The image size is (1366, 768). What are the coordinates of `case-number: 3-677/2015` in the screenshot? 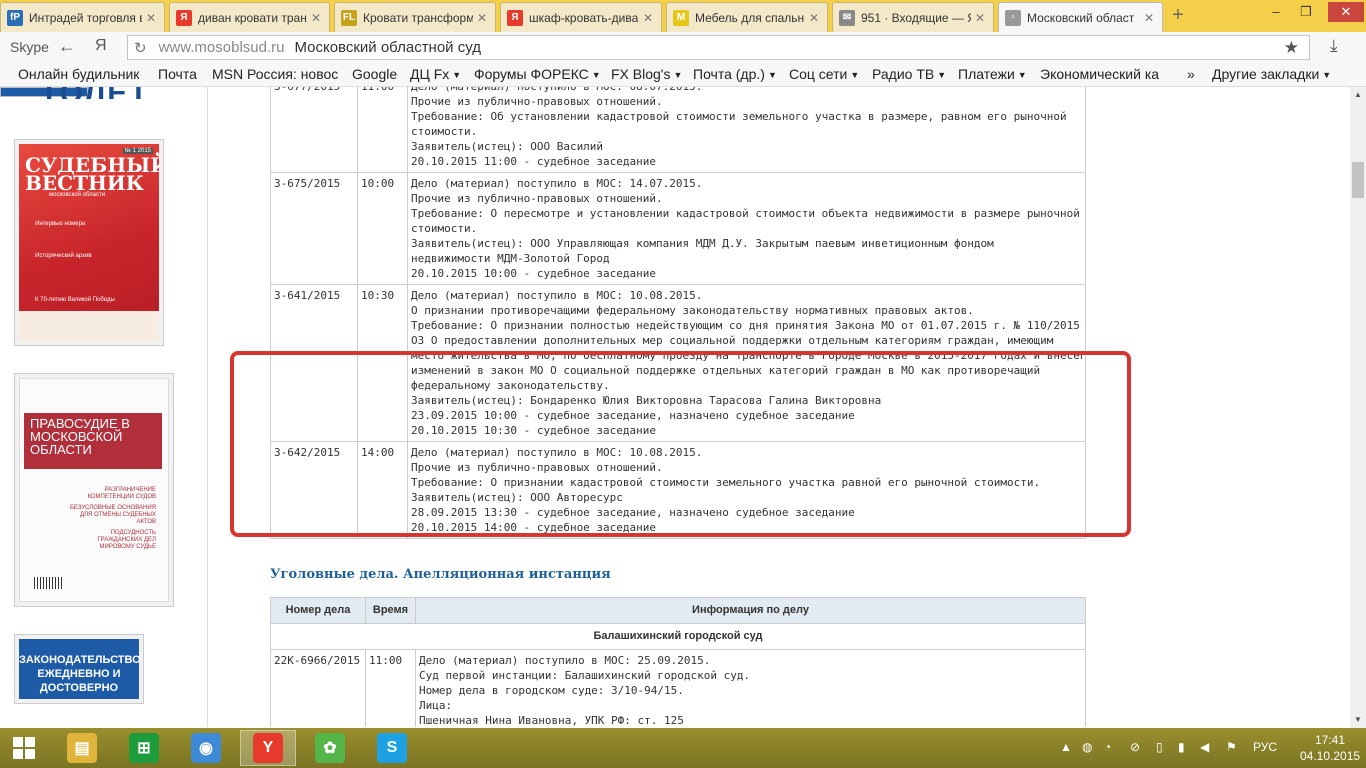 It's located at (314, 130).